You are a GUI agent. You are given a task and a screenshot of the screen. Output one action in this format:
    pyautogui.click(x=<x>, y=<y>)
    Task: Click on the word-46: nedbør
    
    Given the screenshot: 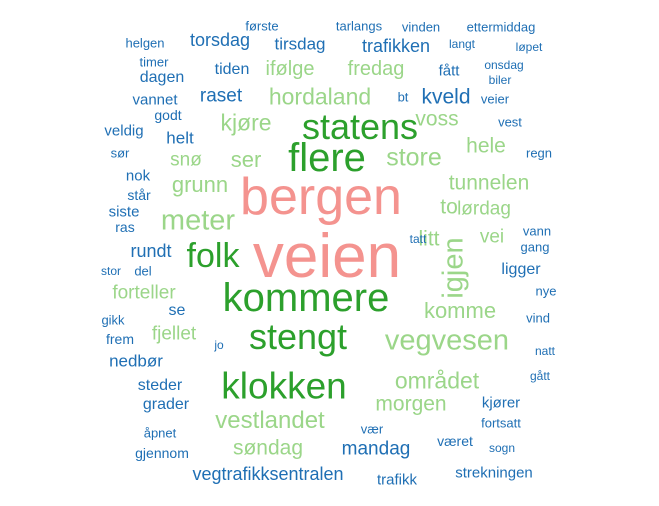 What is the action you would take?
    pyautogui.click(x=136, y=361)
    